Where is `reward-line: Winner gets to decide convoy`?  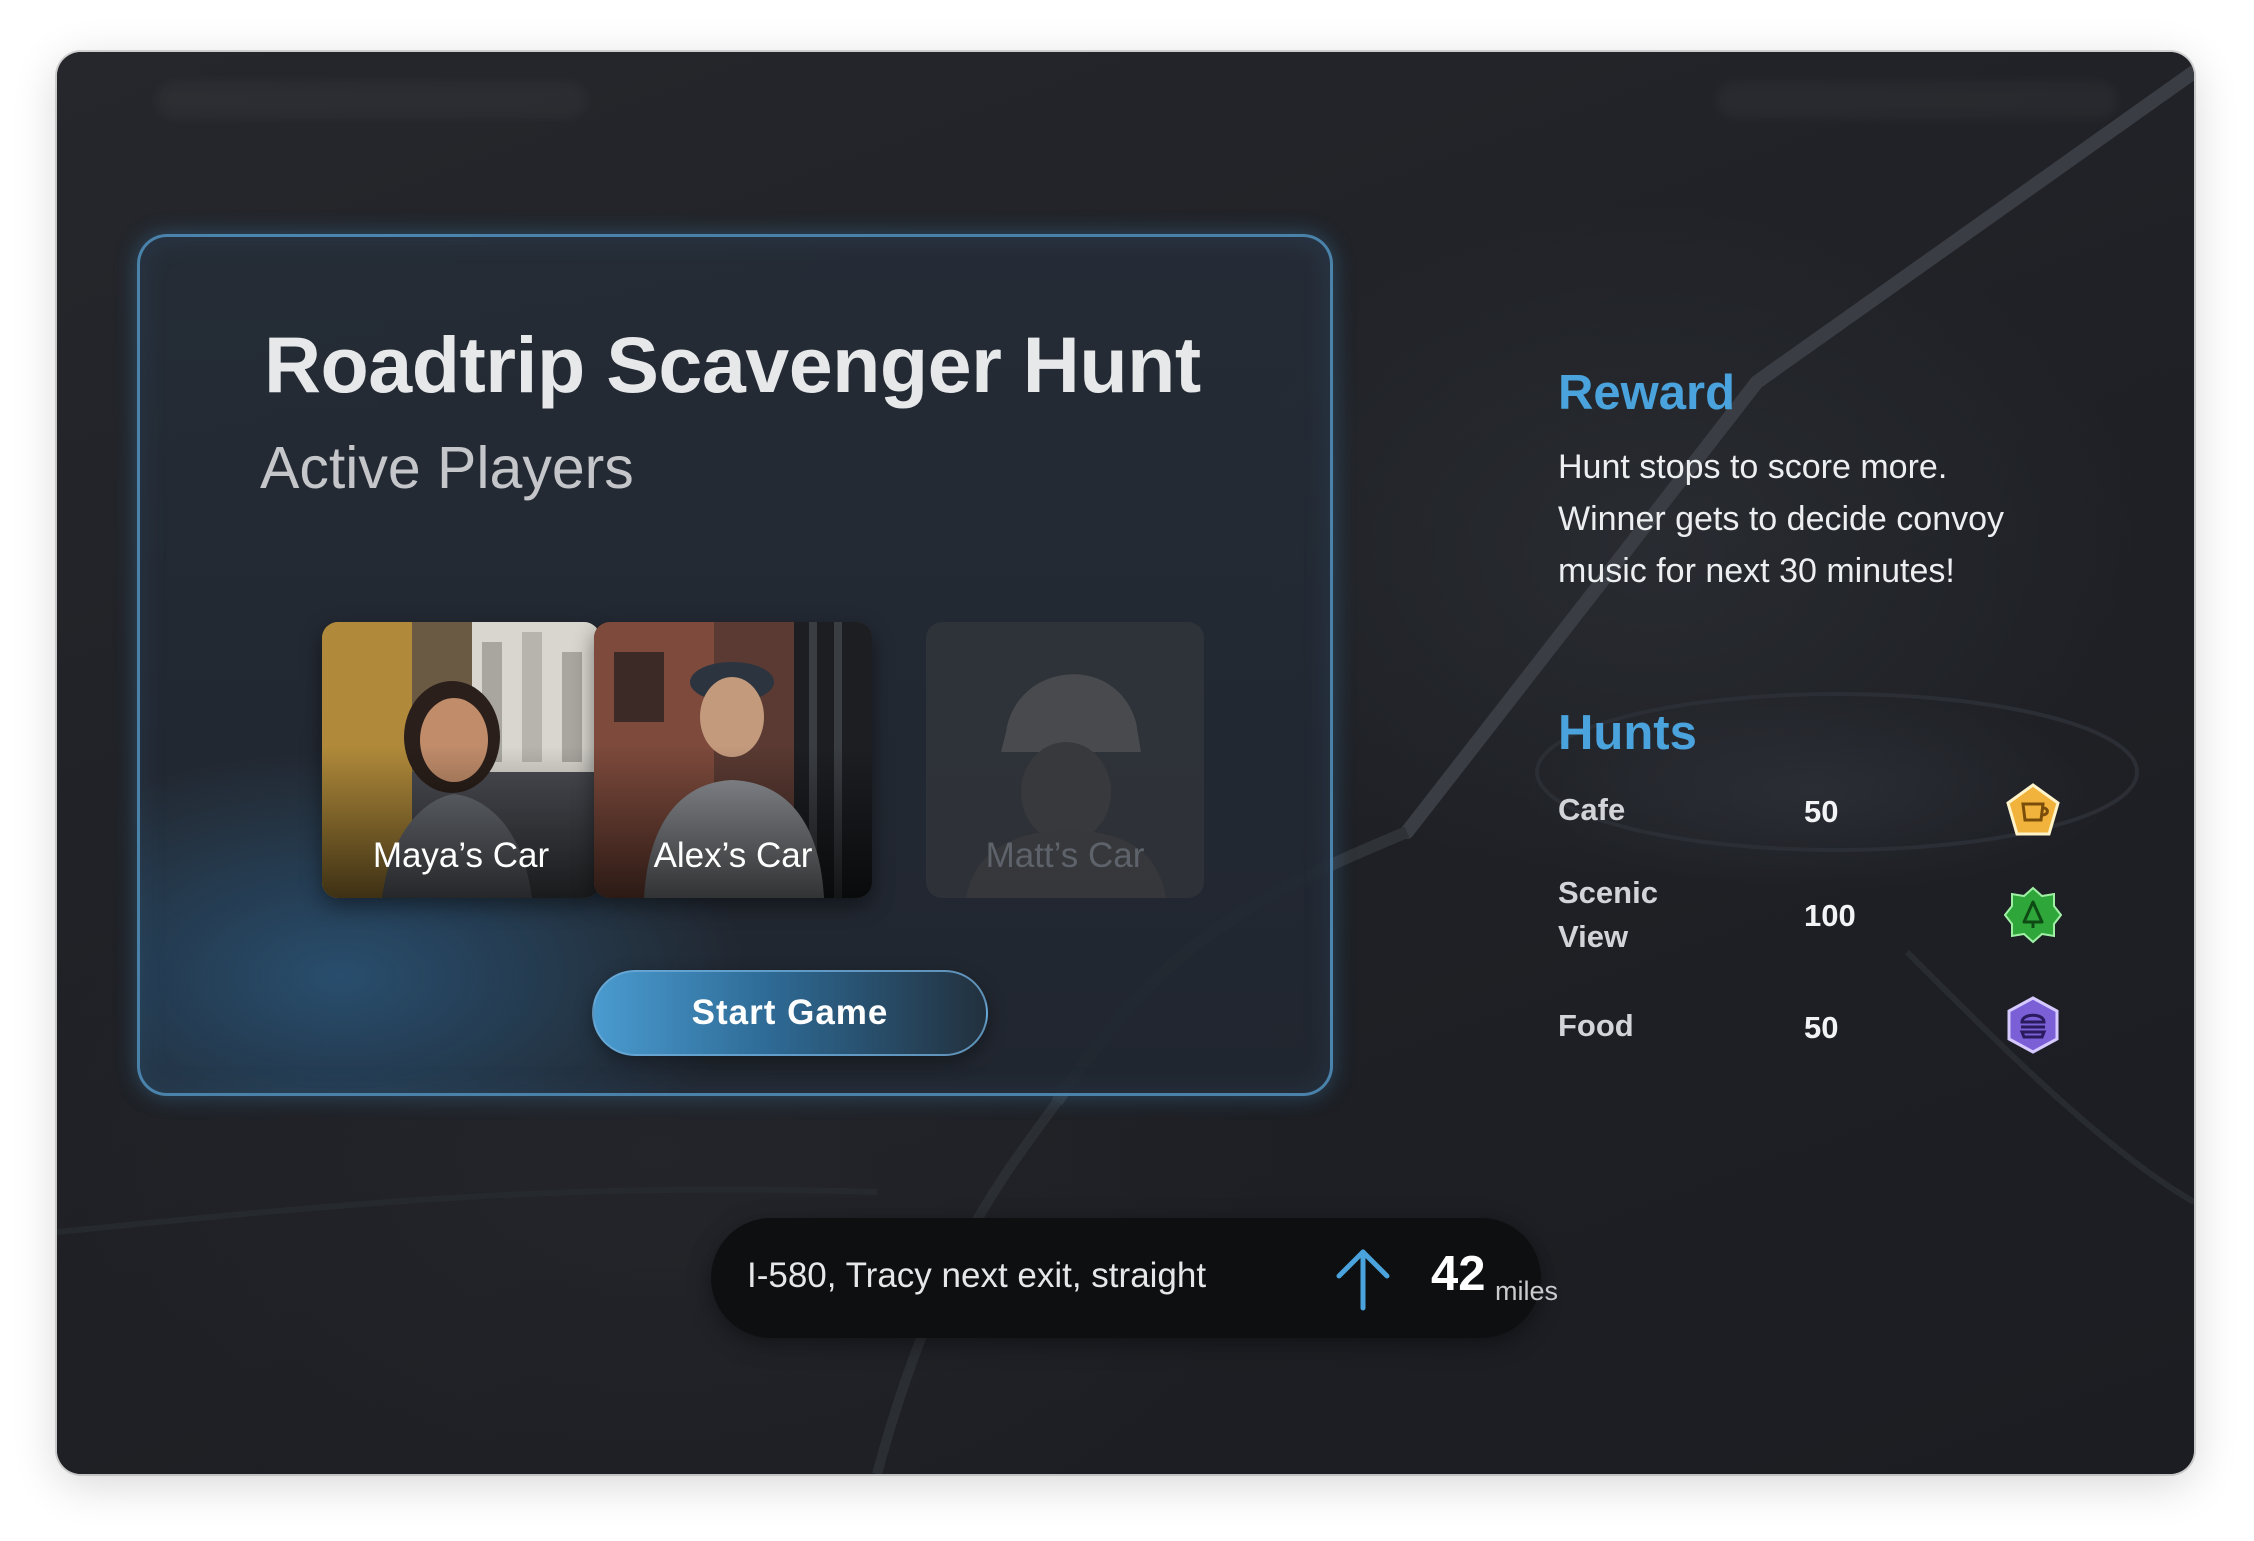
reward-line: Winner gets to decide convoy is located at coordinates (1781, 519).